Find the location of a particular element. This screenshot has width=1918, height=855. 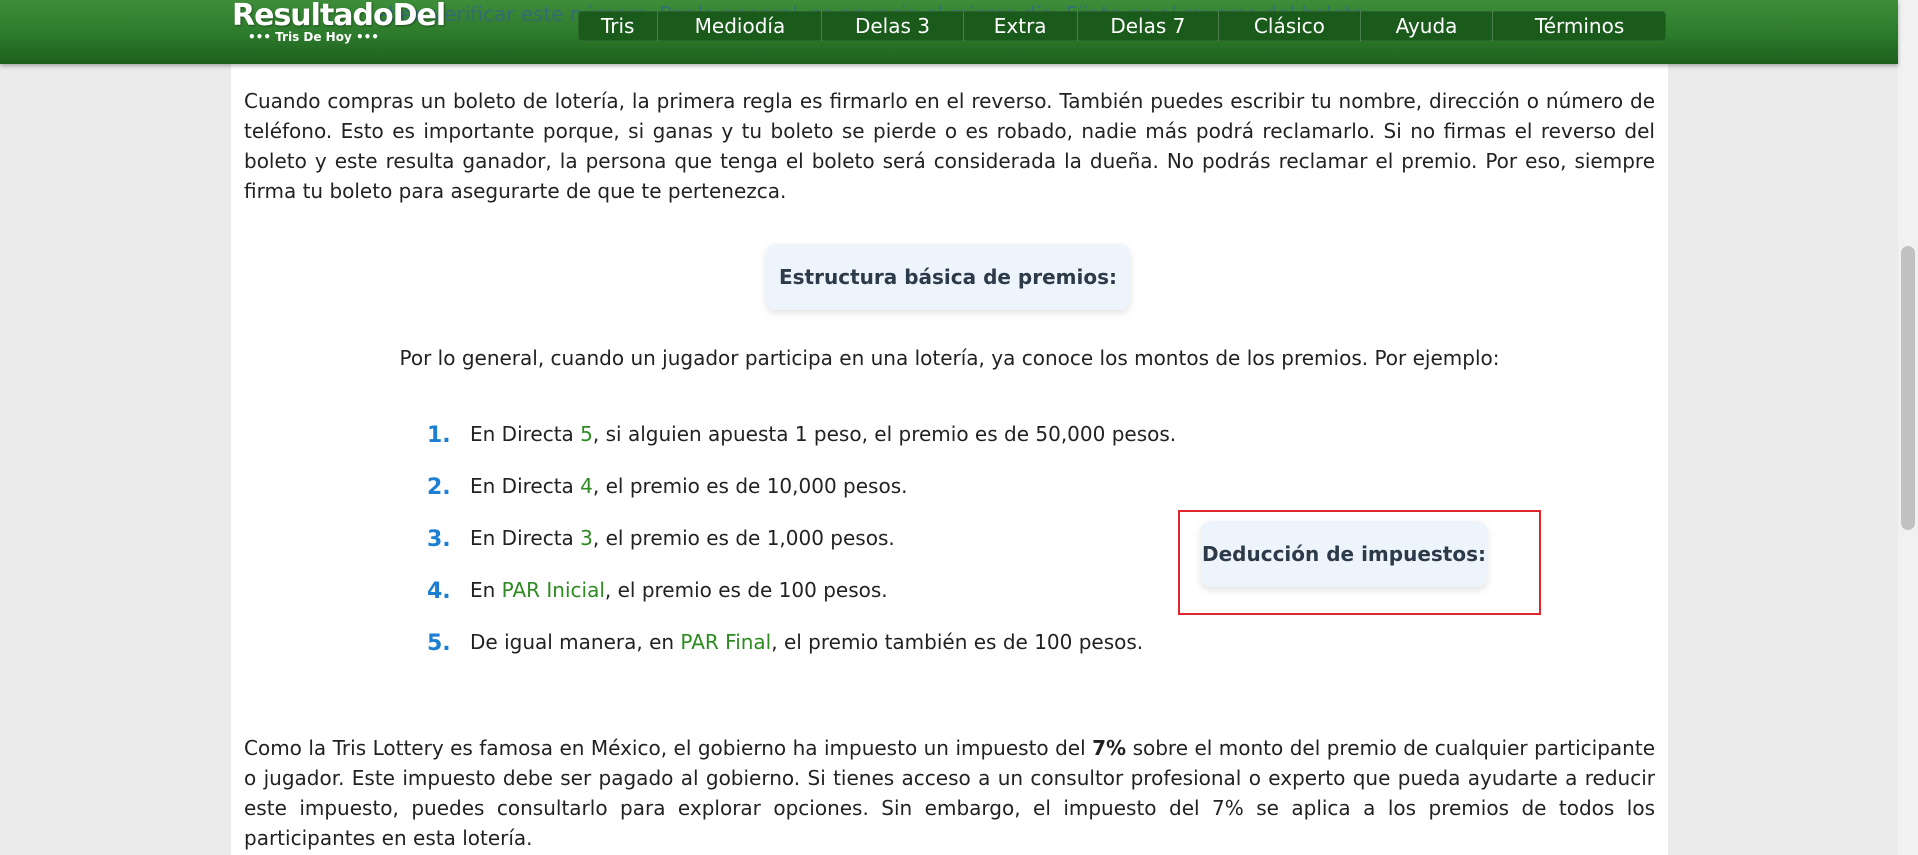

scrollbar is located at coordinates (1908, 427).